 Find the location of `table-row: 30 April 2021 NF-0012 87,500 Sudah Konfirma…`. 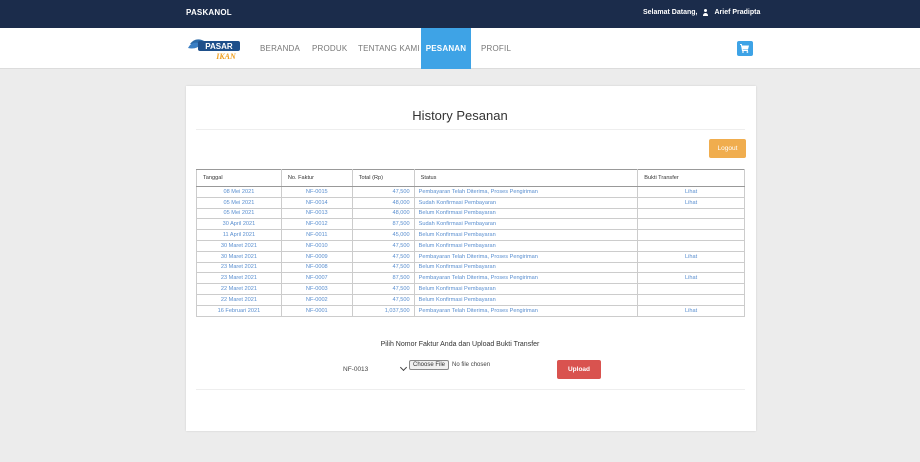

table-row: 30 April 2021 NF-0012 87,500 Sudah Konfirma… is located at coordinates (470, 224).